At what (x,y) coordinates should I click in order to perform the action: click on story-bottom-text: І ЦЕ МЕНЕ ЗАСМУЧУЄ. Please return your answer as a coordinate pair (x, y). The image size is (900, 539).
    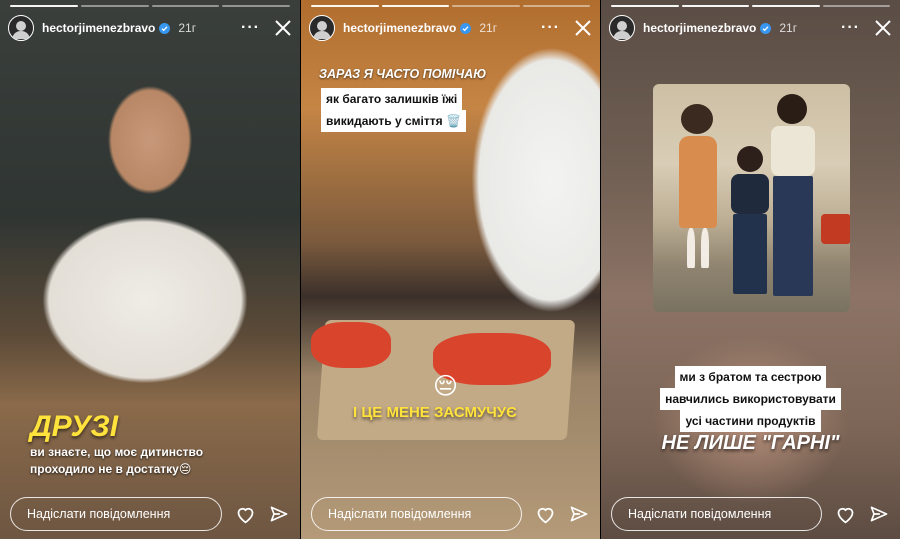
    Looking at the image, I should click on (435, 412).